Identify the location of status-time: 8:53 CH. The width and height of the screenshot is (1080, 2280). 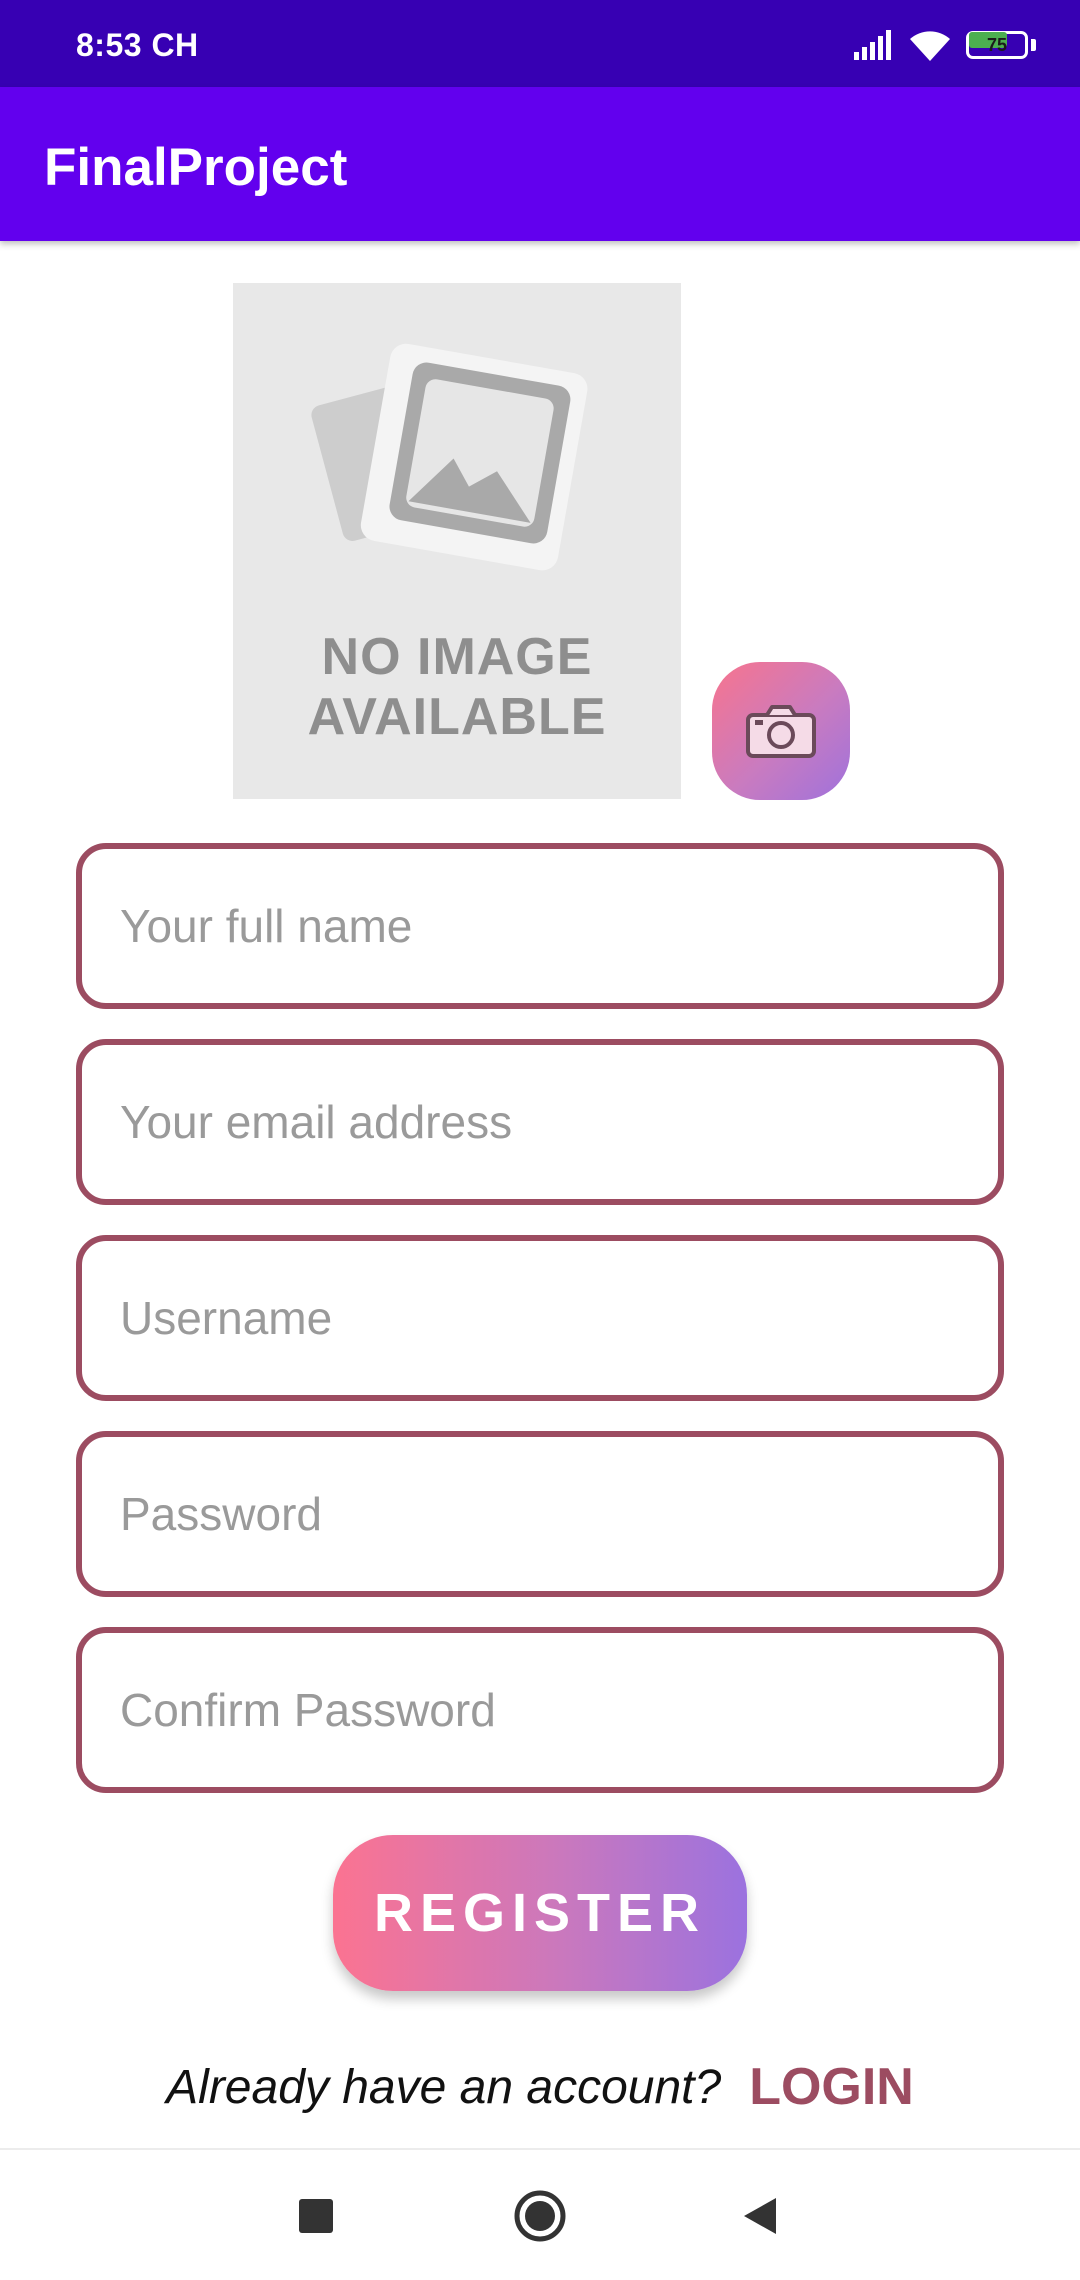
(137, 45).